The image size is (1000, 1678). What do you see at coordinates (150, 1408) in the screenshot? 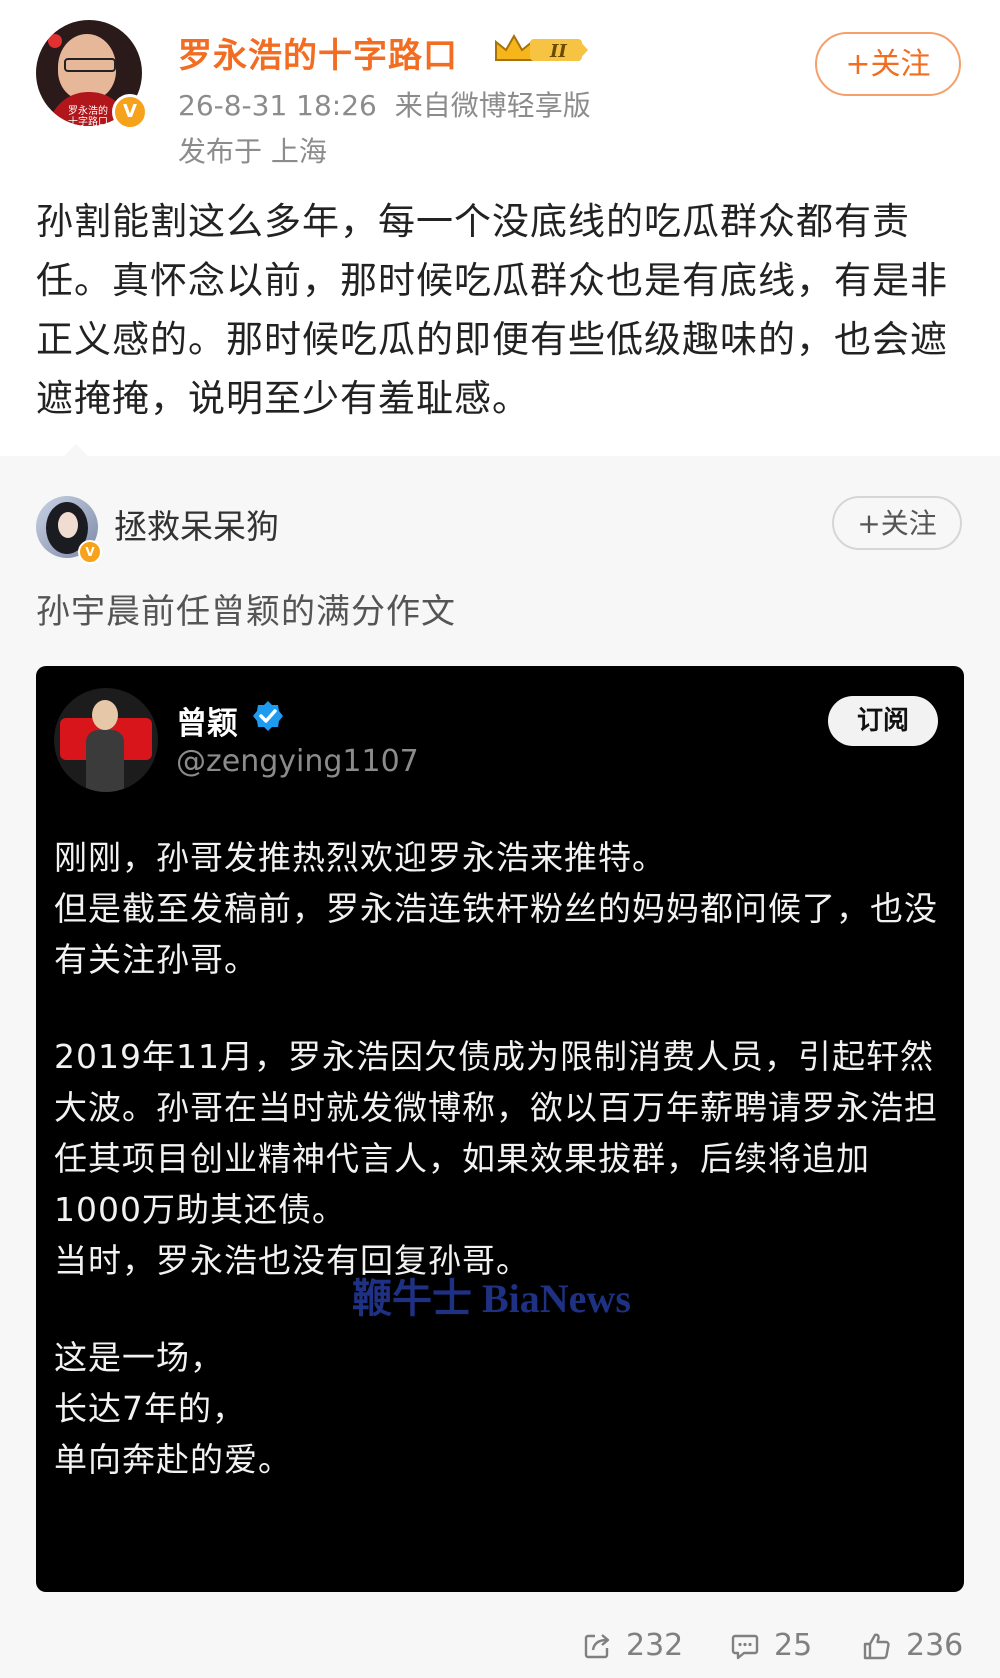
I see `tweet-line: 长达7年的，` at bounding box center [150, 1408].